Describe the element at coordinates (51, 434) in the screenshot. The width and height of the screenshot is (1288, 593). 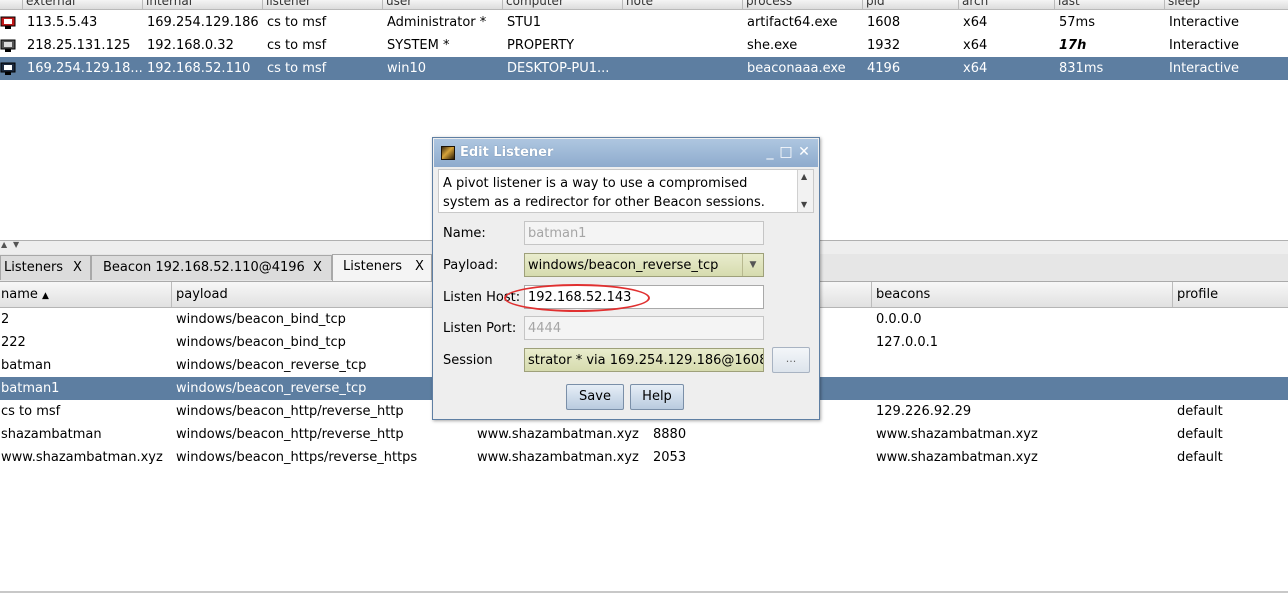
I see `listener-name: shazambatman` at that location.